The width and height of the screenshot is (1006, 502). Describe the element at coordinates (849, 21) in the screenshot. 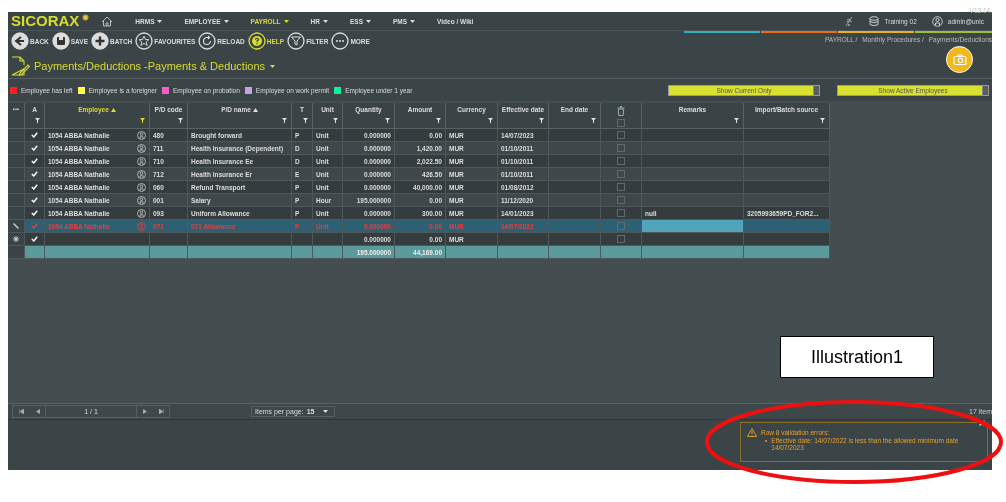

I see `no-signal-icon` at that location.